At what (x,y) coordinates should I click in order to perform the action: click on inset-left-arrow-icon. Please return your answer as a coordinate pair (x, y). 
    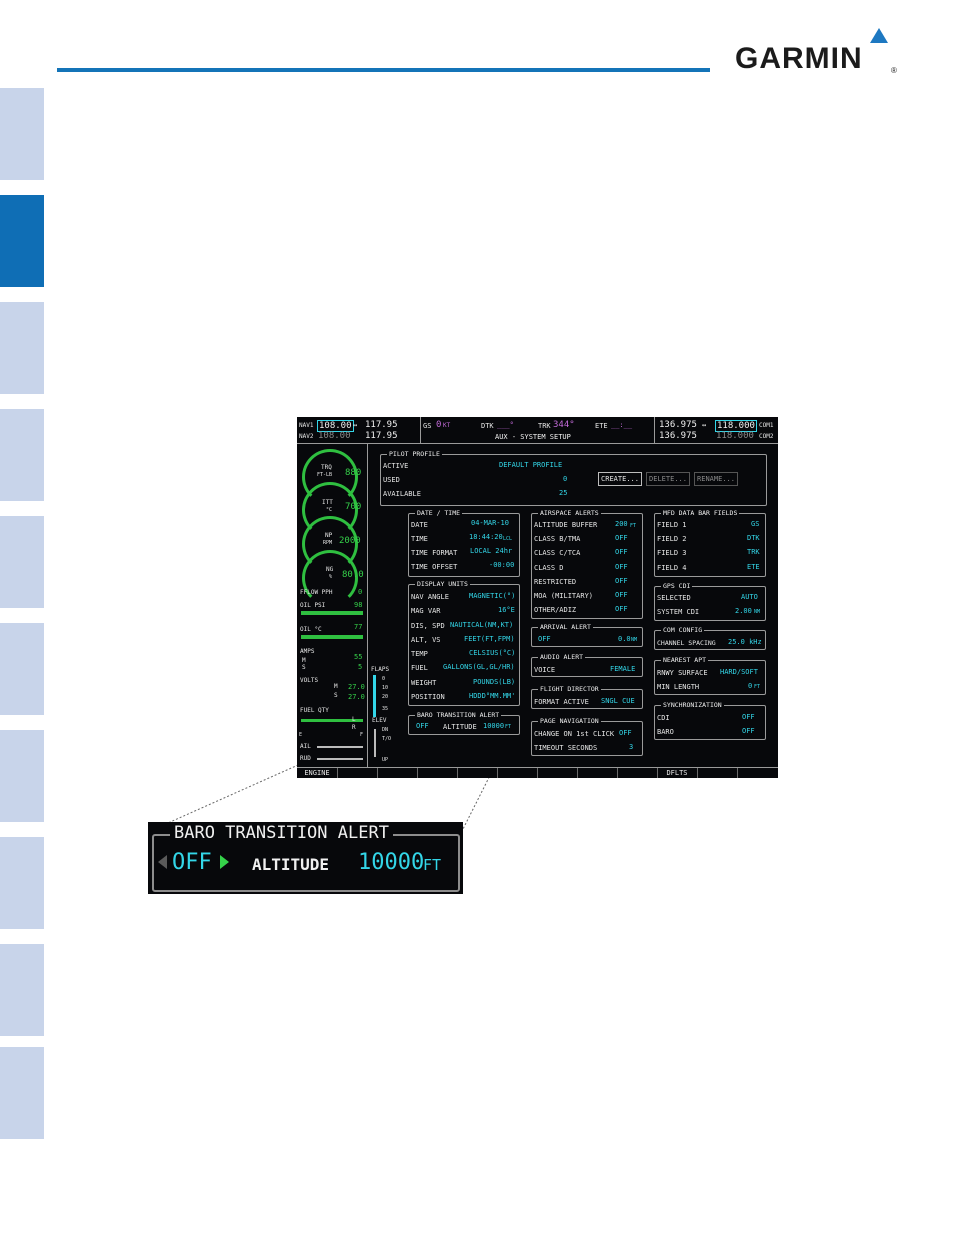
    Looking at the image, I should click on (162, 862).